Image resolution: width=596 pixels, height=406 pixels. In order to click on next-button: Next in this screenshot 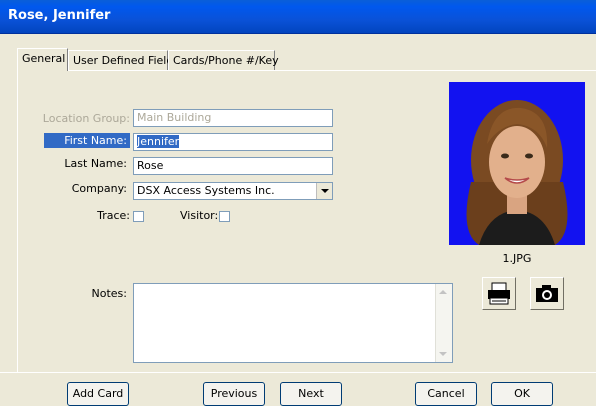, I will do `click(311, 394)`.